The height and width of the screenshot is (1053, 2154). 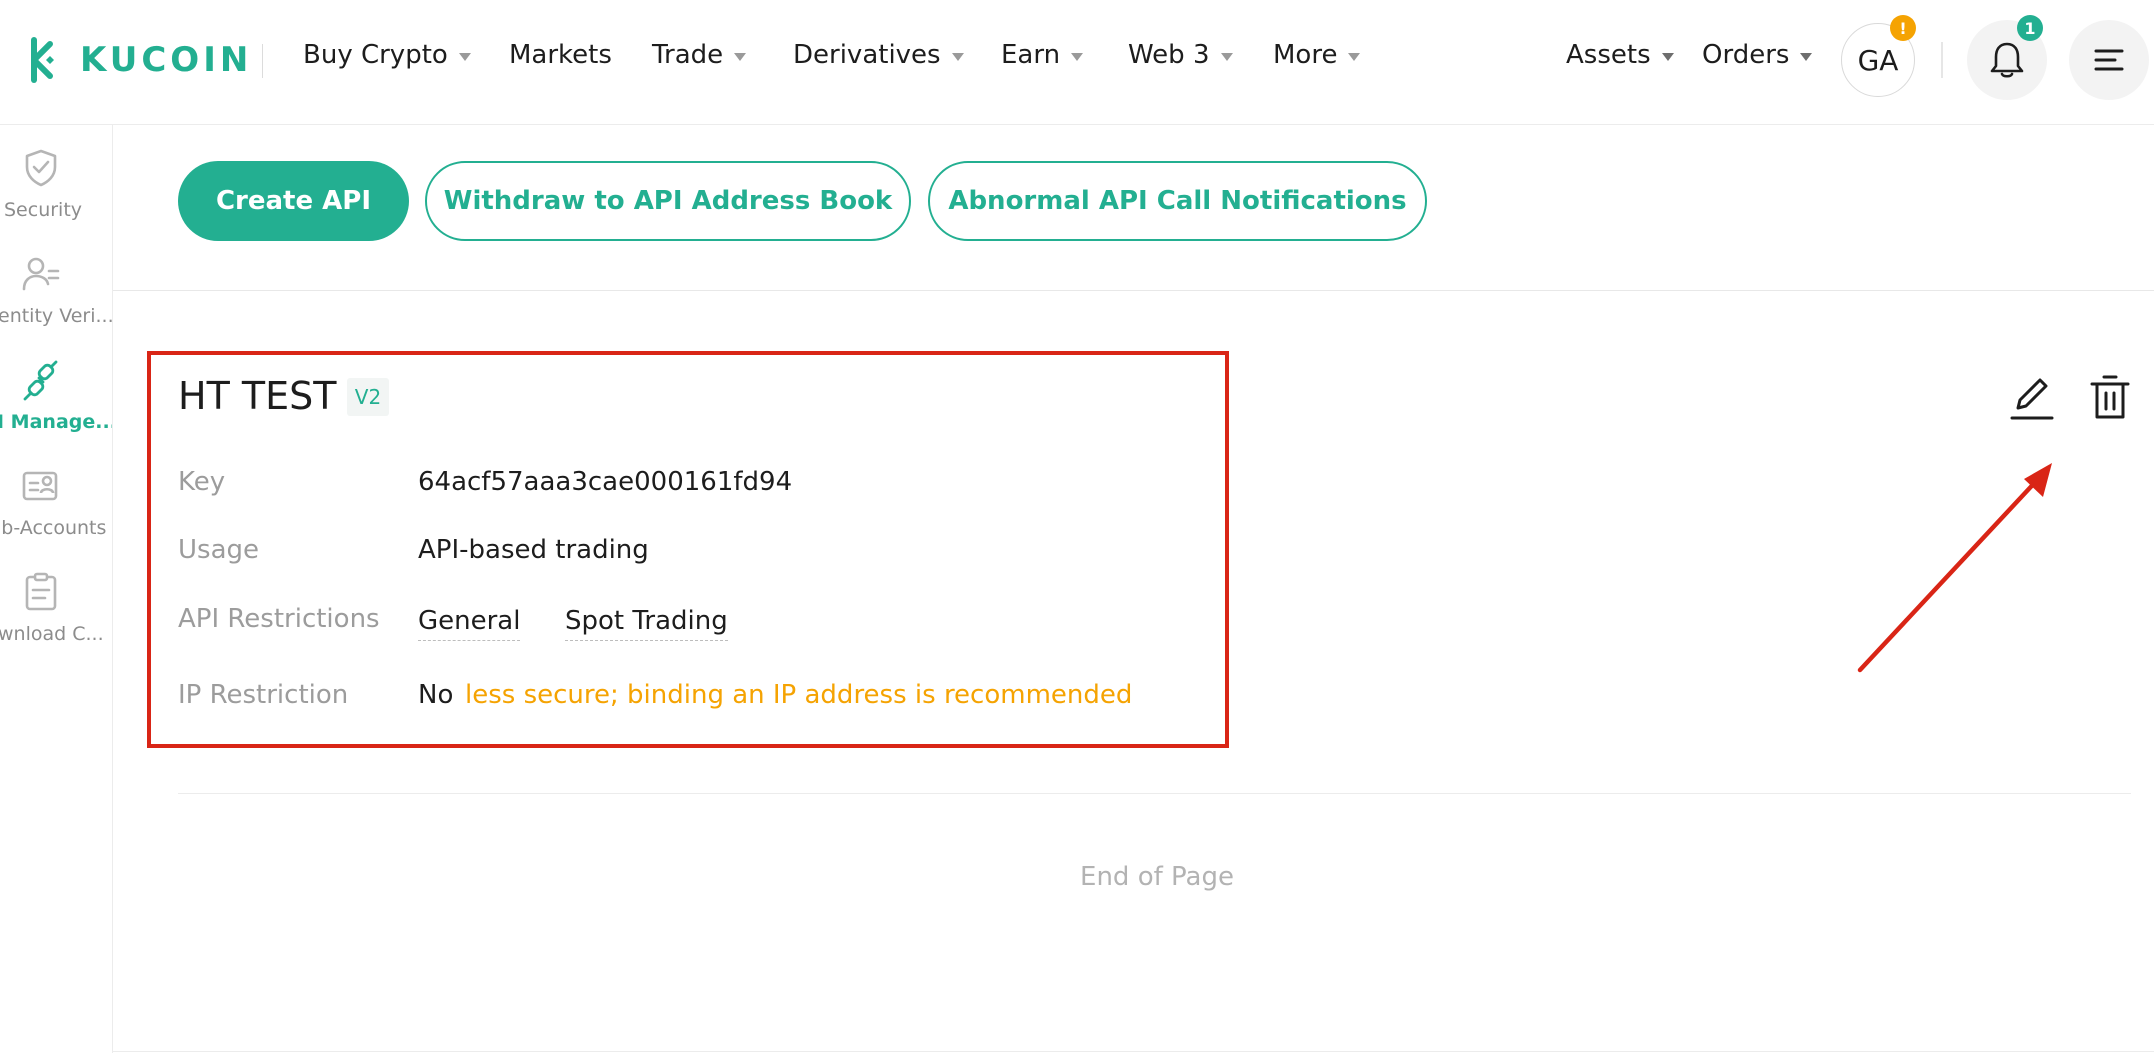 I want to click on create-api-button: Create API, so click(x=293, y=201).